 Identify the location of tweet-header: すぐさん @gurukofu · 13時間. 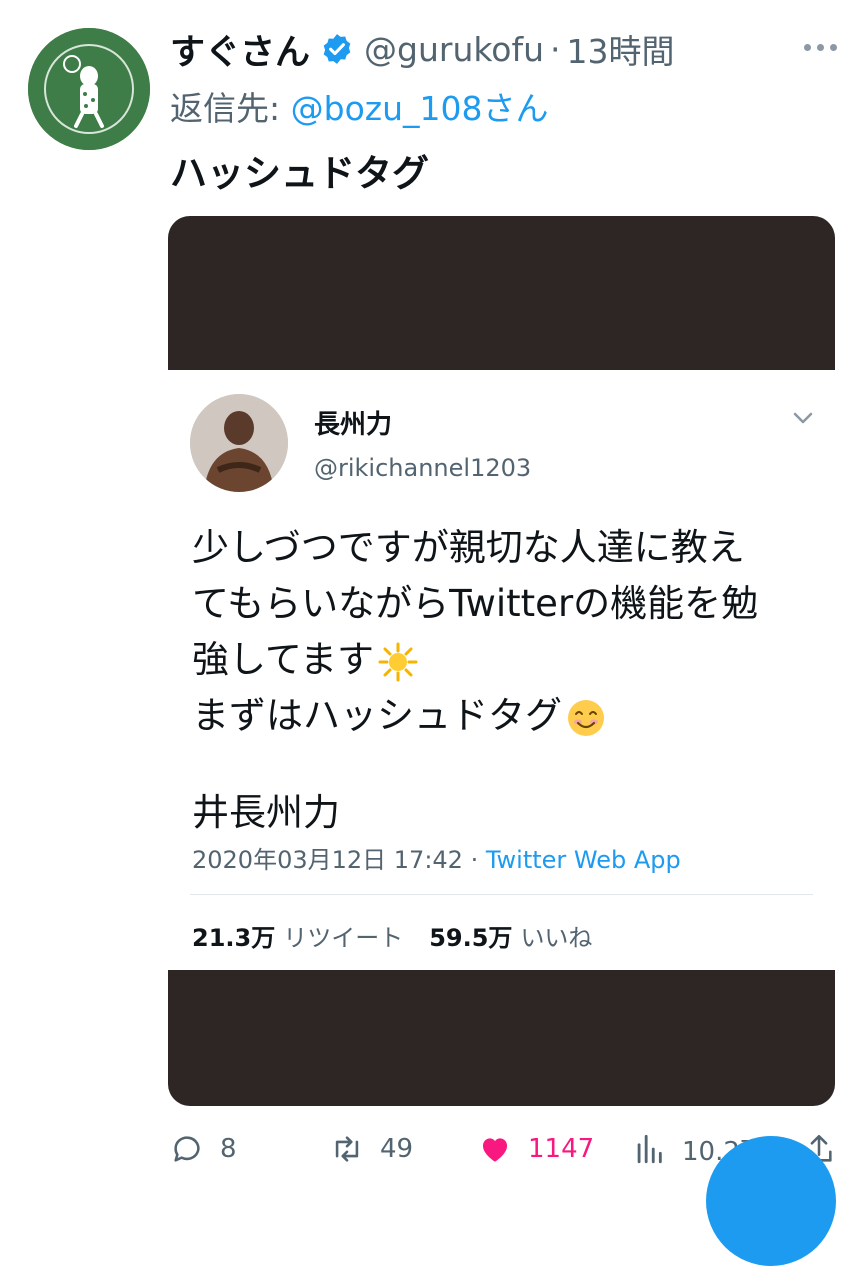
(422, 49).